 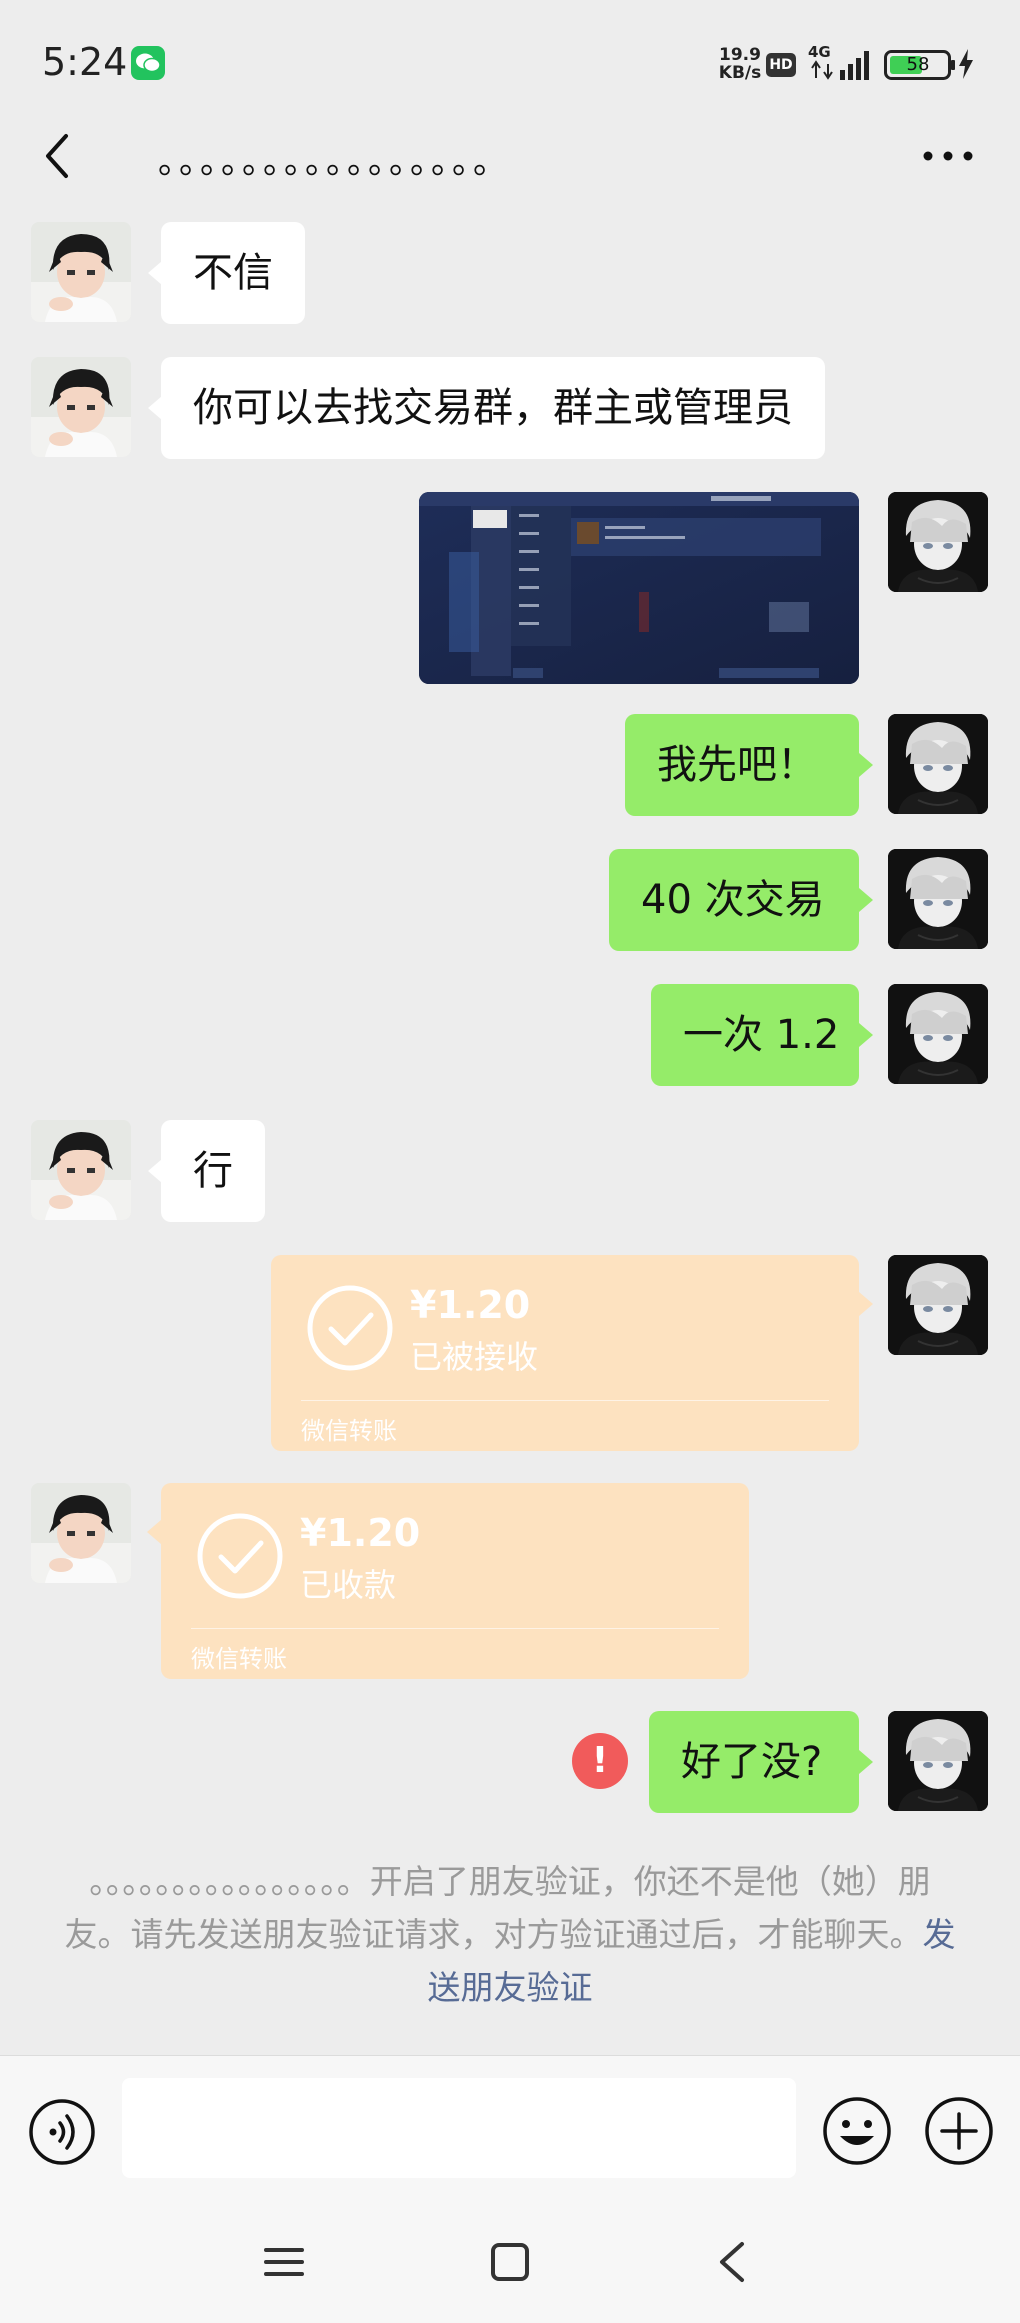 I want to click on battery-level: 58, so click(x=918, y=64).